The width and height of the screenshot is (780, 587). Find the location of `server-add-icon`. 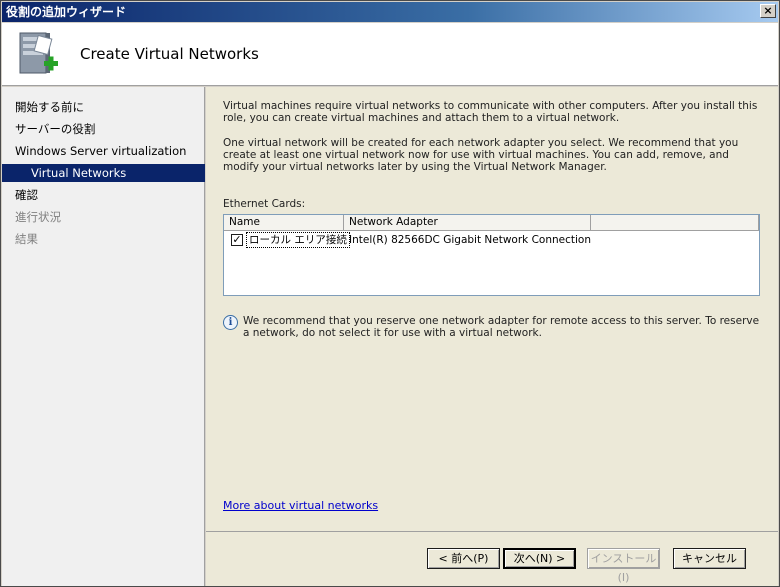

server-add-icon is located at coordinates (38, 53).